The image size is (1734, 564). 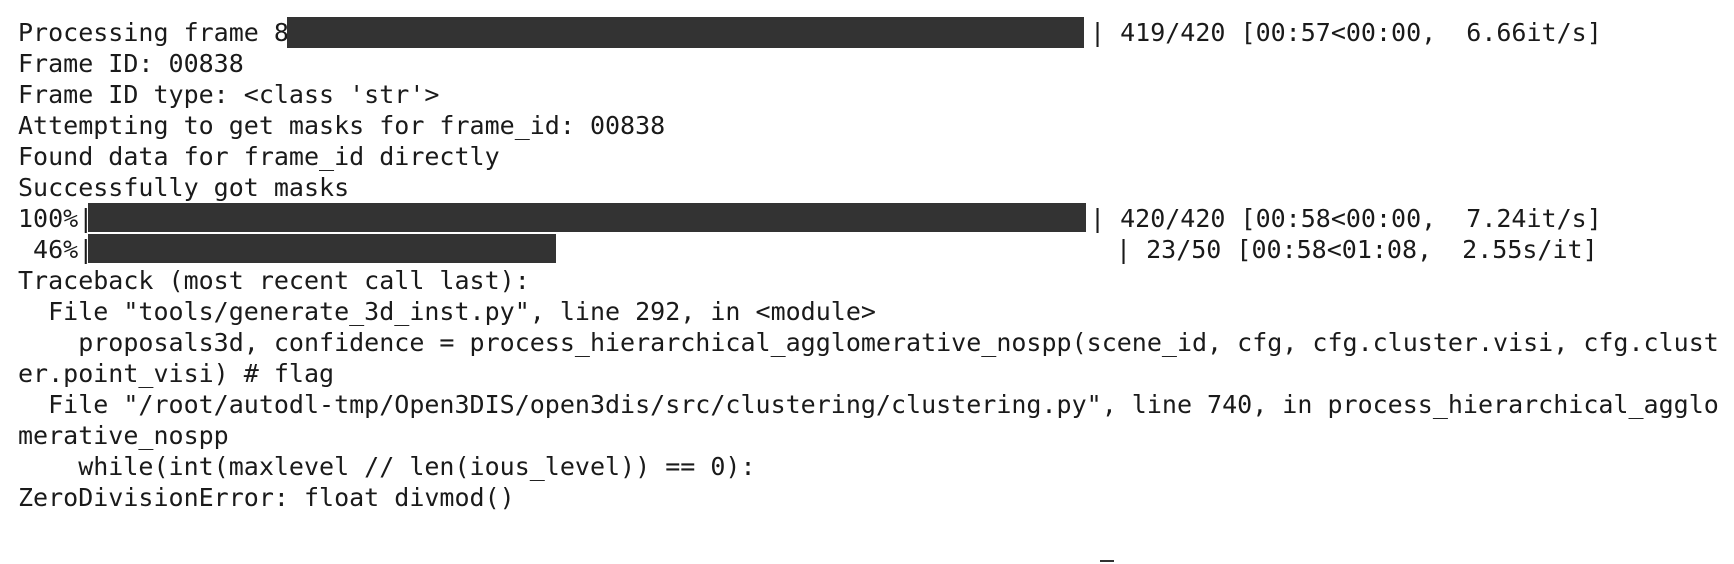 I want to click on text-cursor, so click(x=1107, y=561).